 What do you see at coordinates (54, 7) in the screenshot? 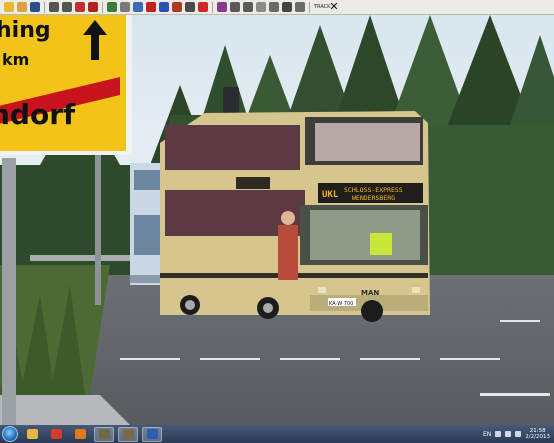
I see `bus-icon` at bounding box center [54, 7].